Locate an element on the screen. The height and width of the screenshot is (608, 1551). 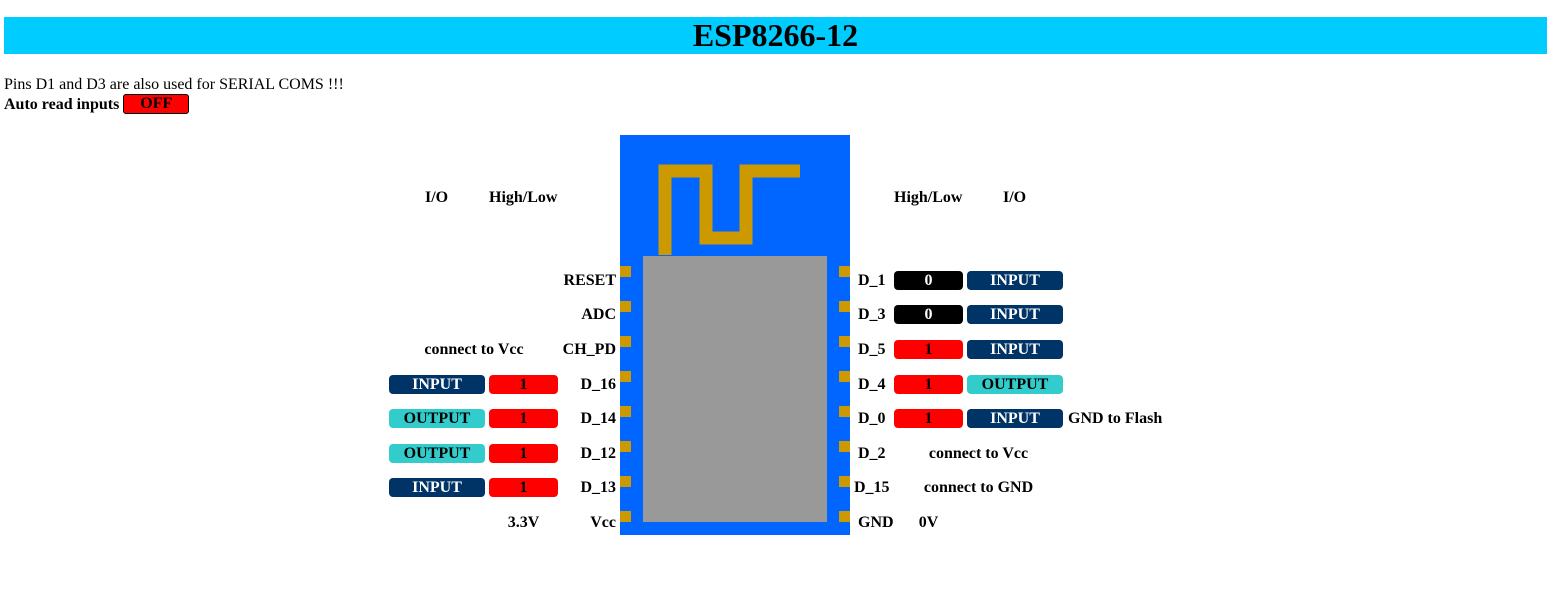
pin-value-d-12: 1 is located at coordinates (523, 453).